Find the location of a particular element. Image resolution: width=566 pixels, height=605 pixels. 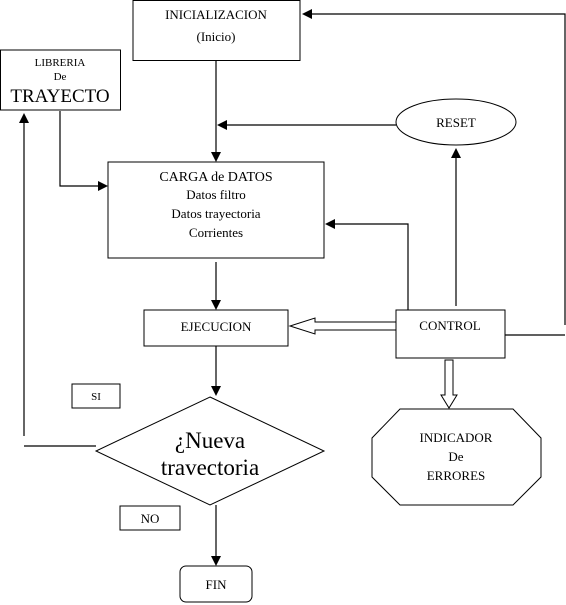

edge-libreria-carga is located at coordinates (79, 149).